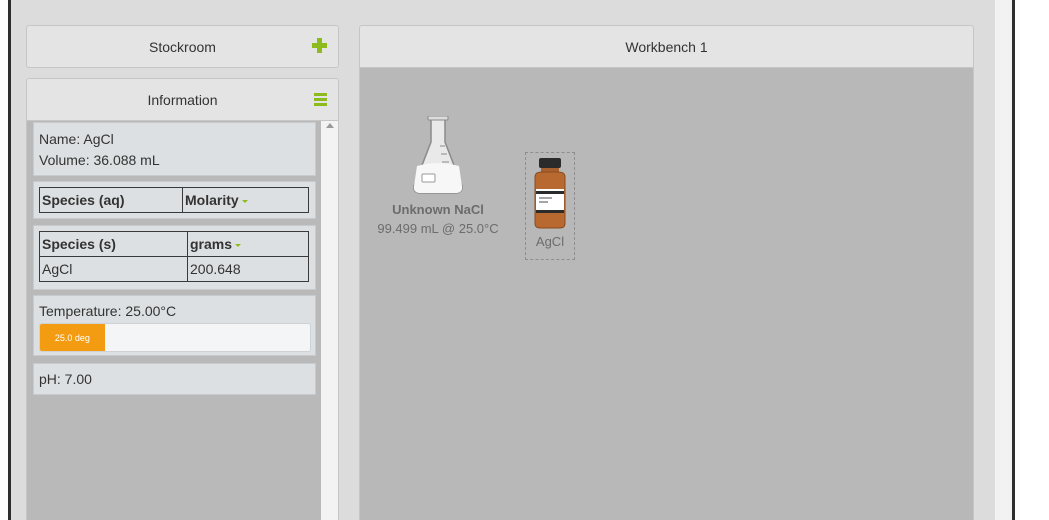 The width and height of the screenshot is (1049, 520). I want to click on flask-detail: 99.499 mL @ 25.0°C, so click(438, 228).